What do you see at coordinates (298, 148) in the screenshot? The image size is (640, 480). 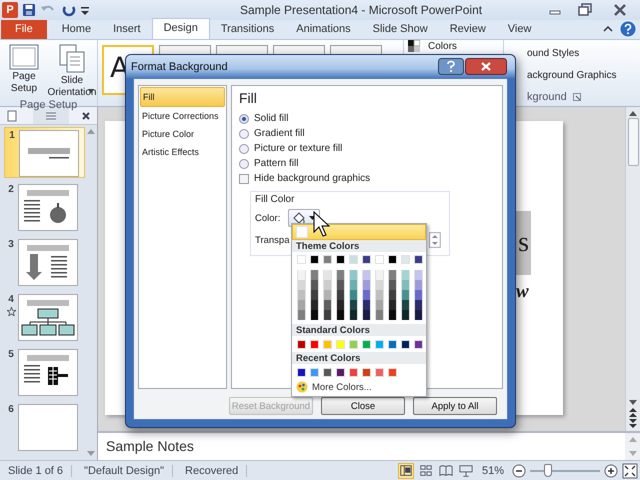 I see `option-label: Picture or texture fill` at bounding box center [298, 148].